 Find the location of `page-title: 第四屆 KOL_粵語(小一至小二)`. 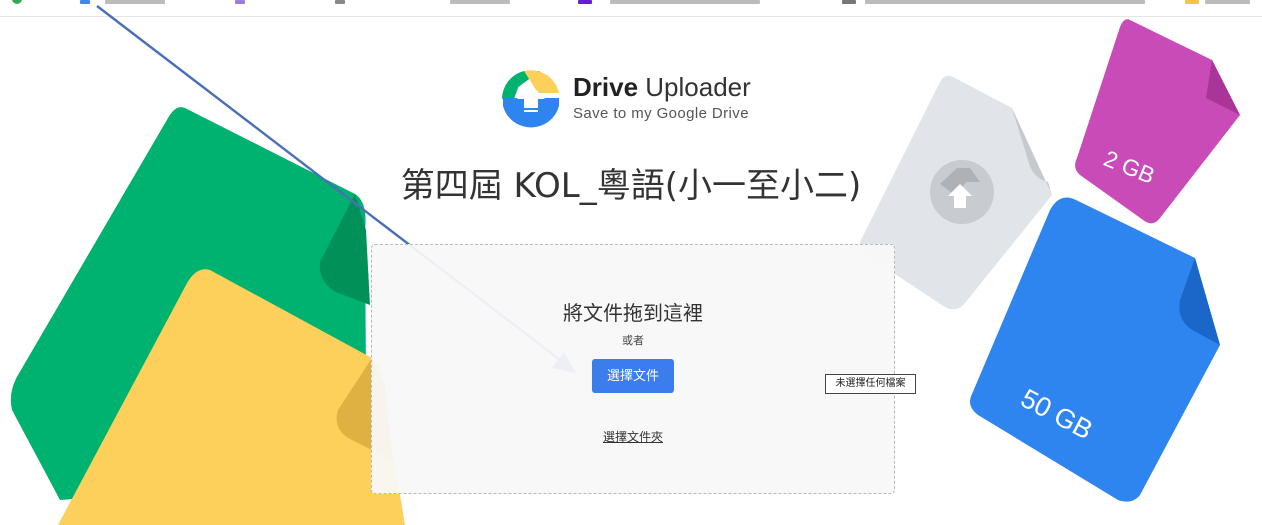

page-title: 第四屆 KOL_粵語(小一至小二) is located at coordinates (631, 186).